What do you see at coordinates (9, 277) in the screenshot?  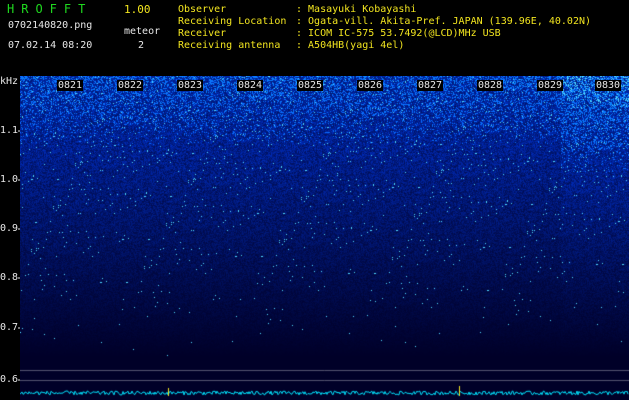 I see `freq-label-0.8: 0.8` at bounding box center [9, 277].